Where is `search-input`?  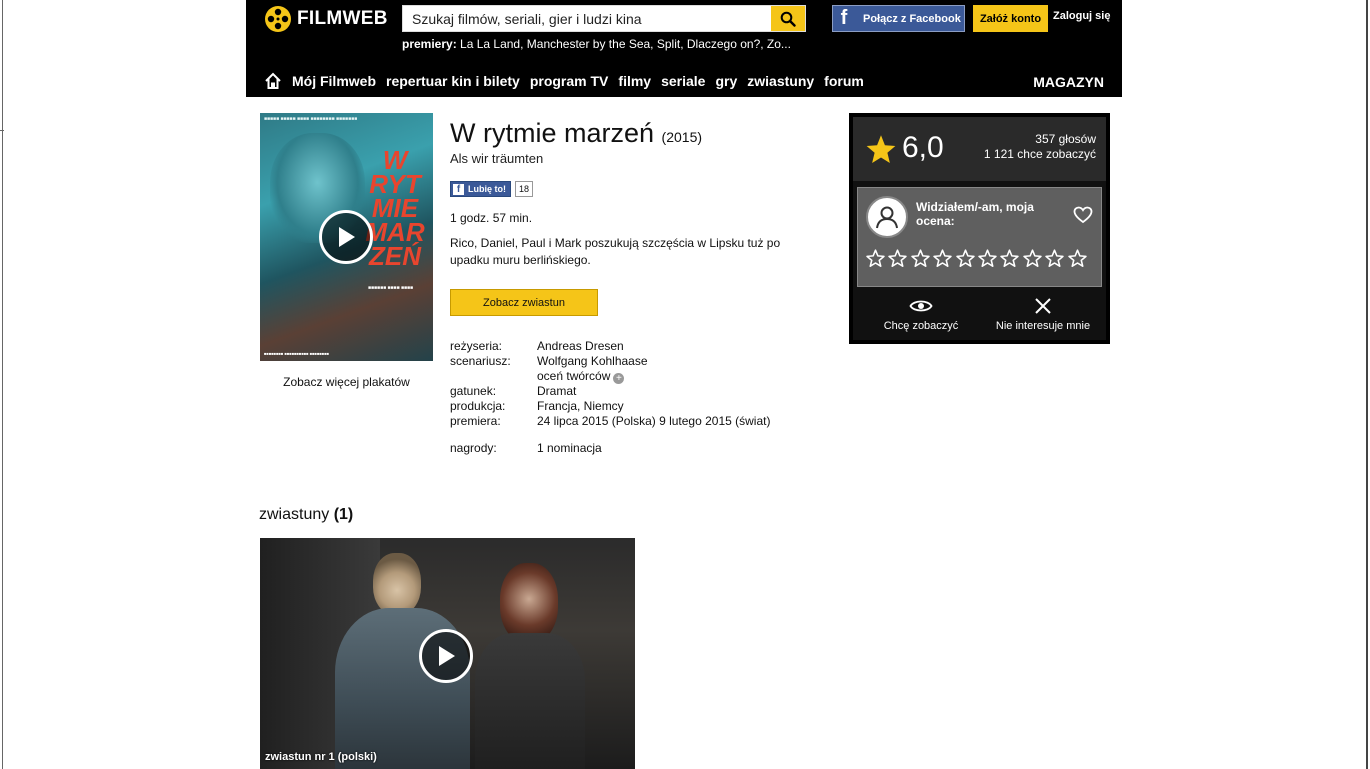 search-input is located at coordinates (587, 18).